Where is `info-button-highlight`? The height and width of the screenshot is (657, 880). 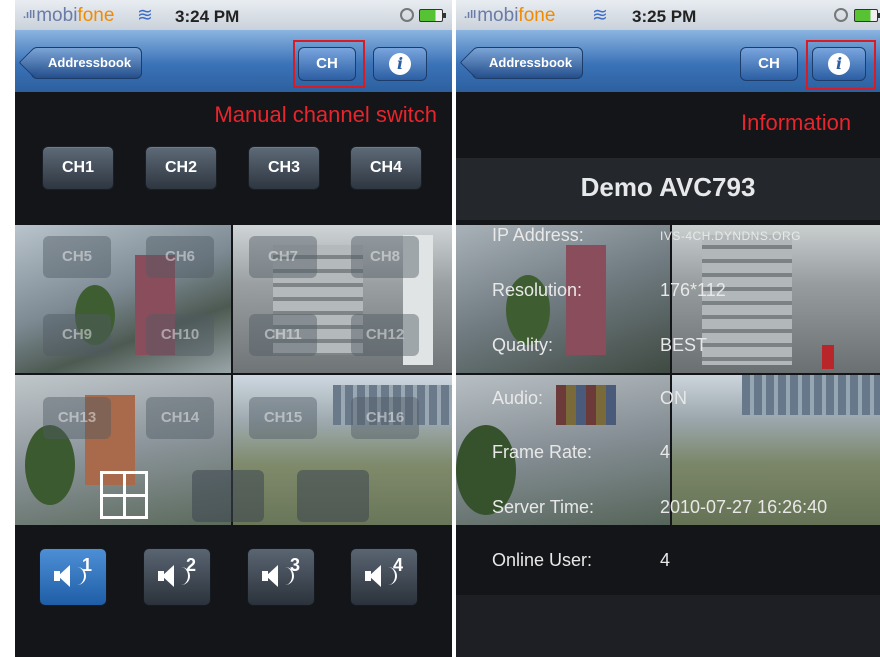
info-button-highlight is located at coordinates (841, 65).